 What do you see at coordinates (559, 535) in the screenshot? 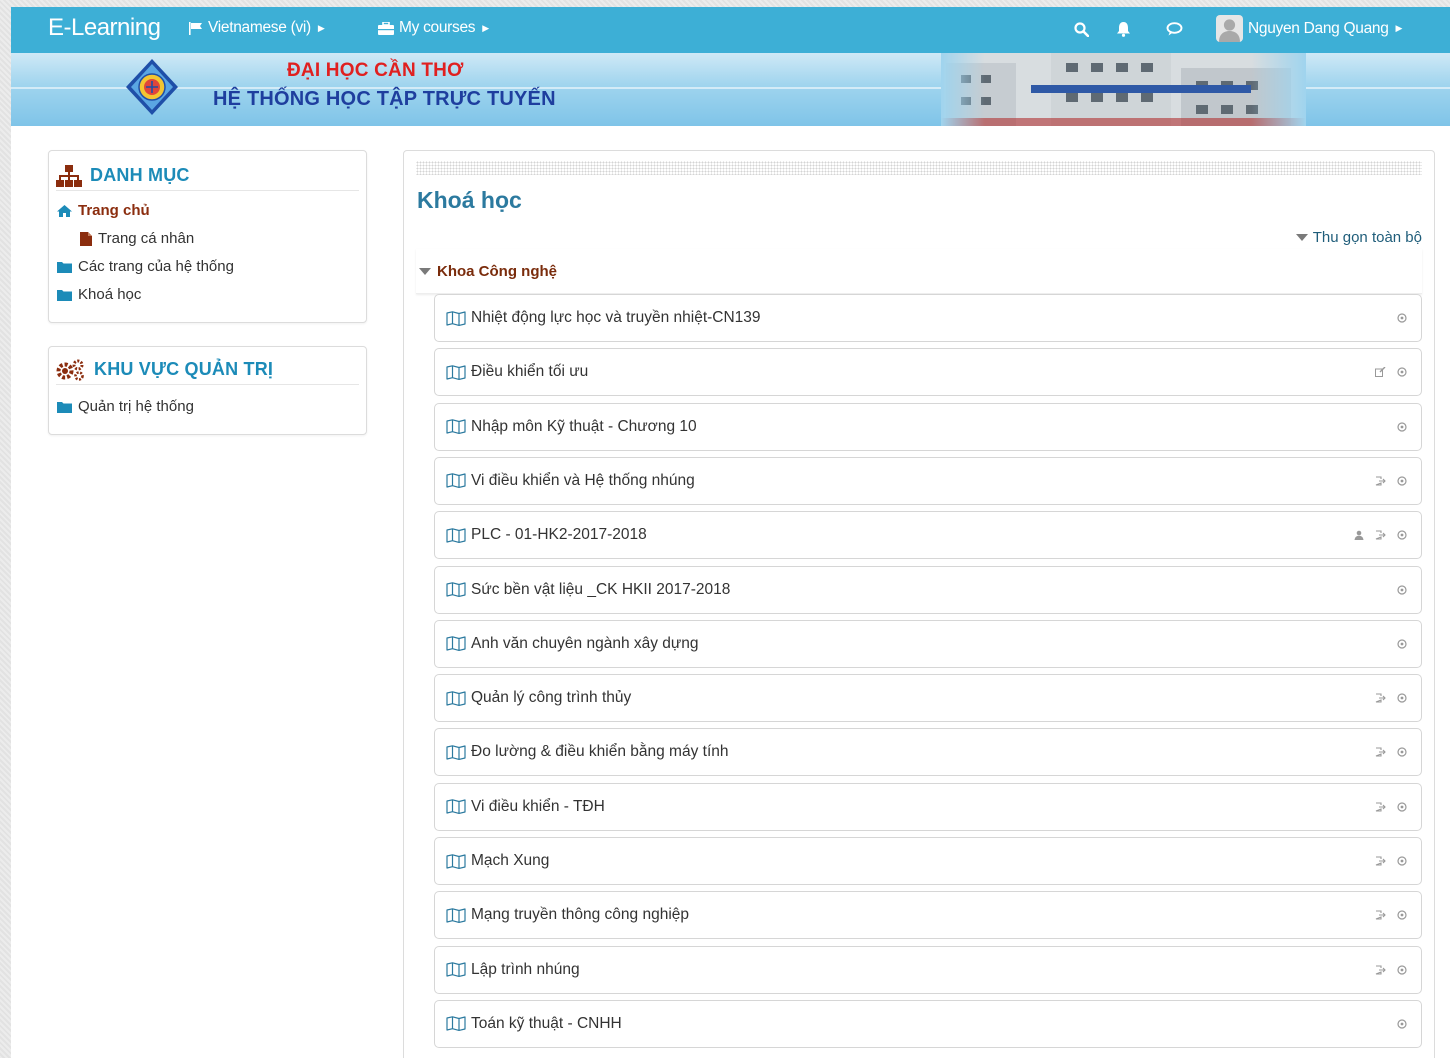
I see `course-name: PLC - 01-HK2-2017-2018` at bounding box center [559, 535].